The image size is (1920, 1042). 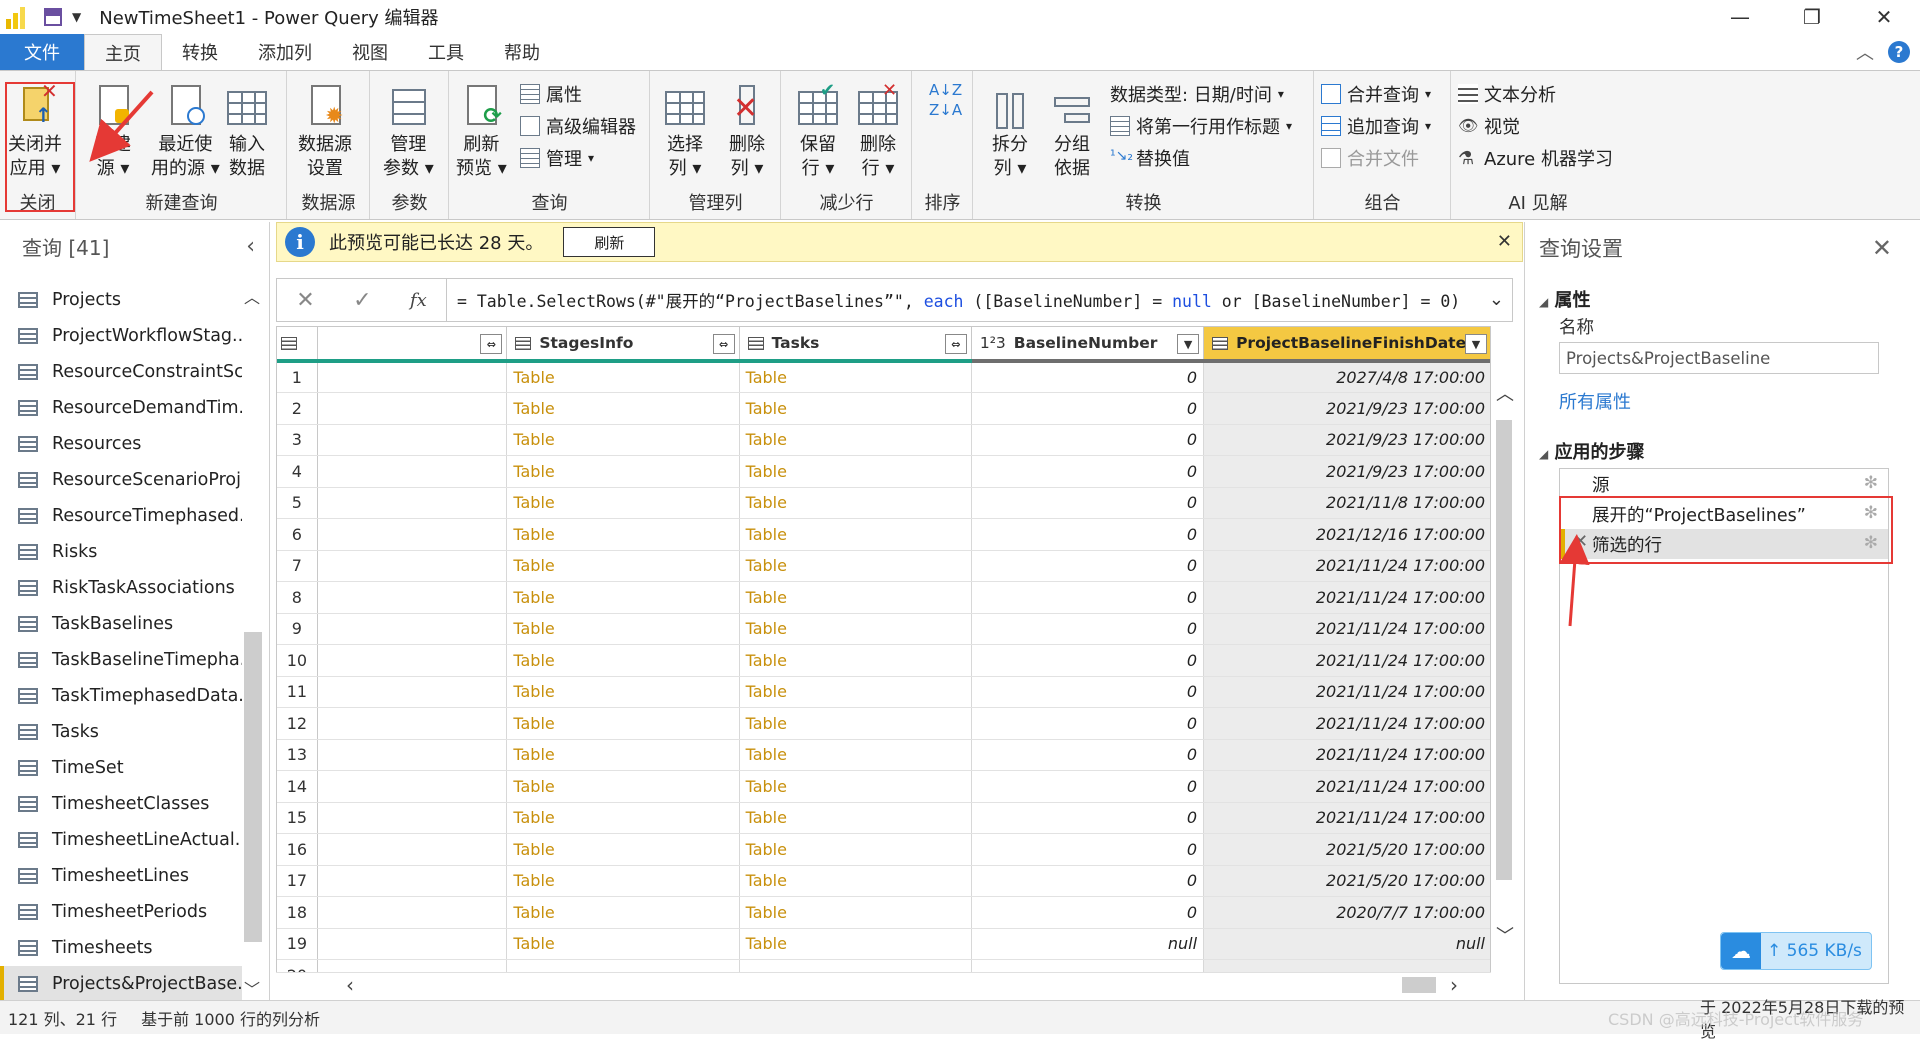 What do you see at coordinates (297, 345) in the screenshot?
I see `table-corner-menu` at bounding box center [297, 345].